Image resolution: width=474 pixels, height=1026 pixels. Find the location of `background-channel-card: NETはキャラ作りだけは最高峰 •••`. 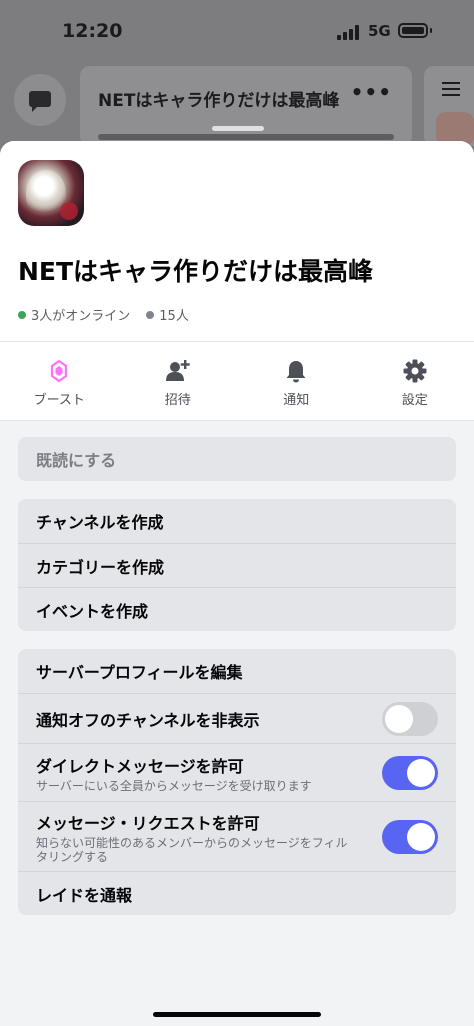

background-channel-card: NETはキャラ作りだけは最高峰 ••• is located at coordinates (246, 106).